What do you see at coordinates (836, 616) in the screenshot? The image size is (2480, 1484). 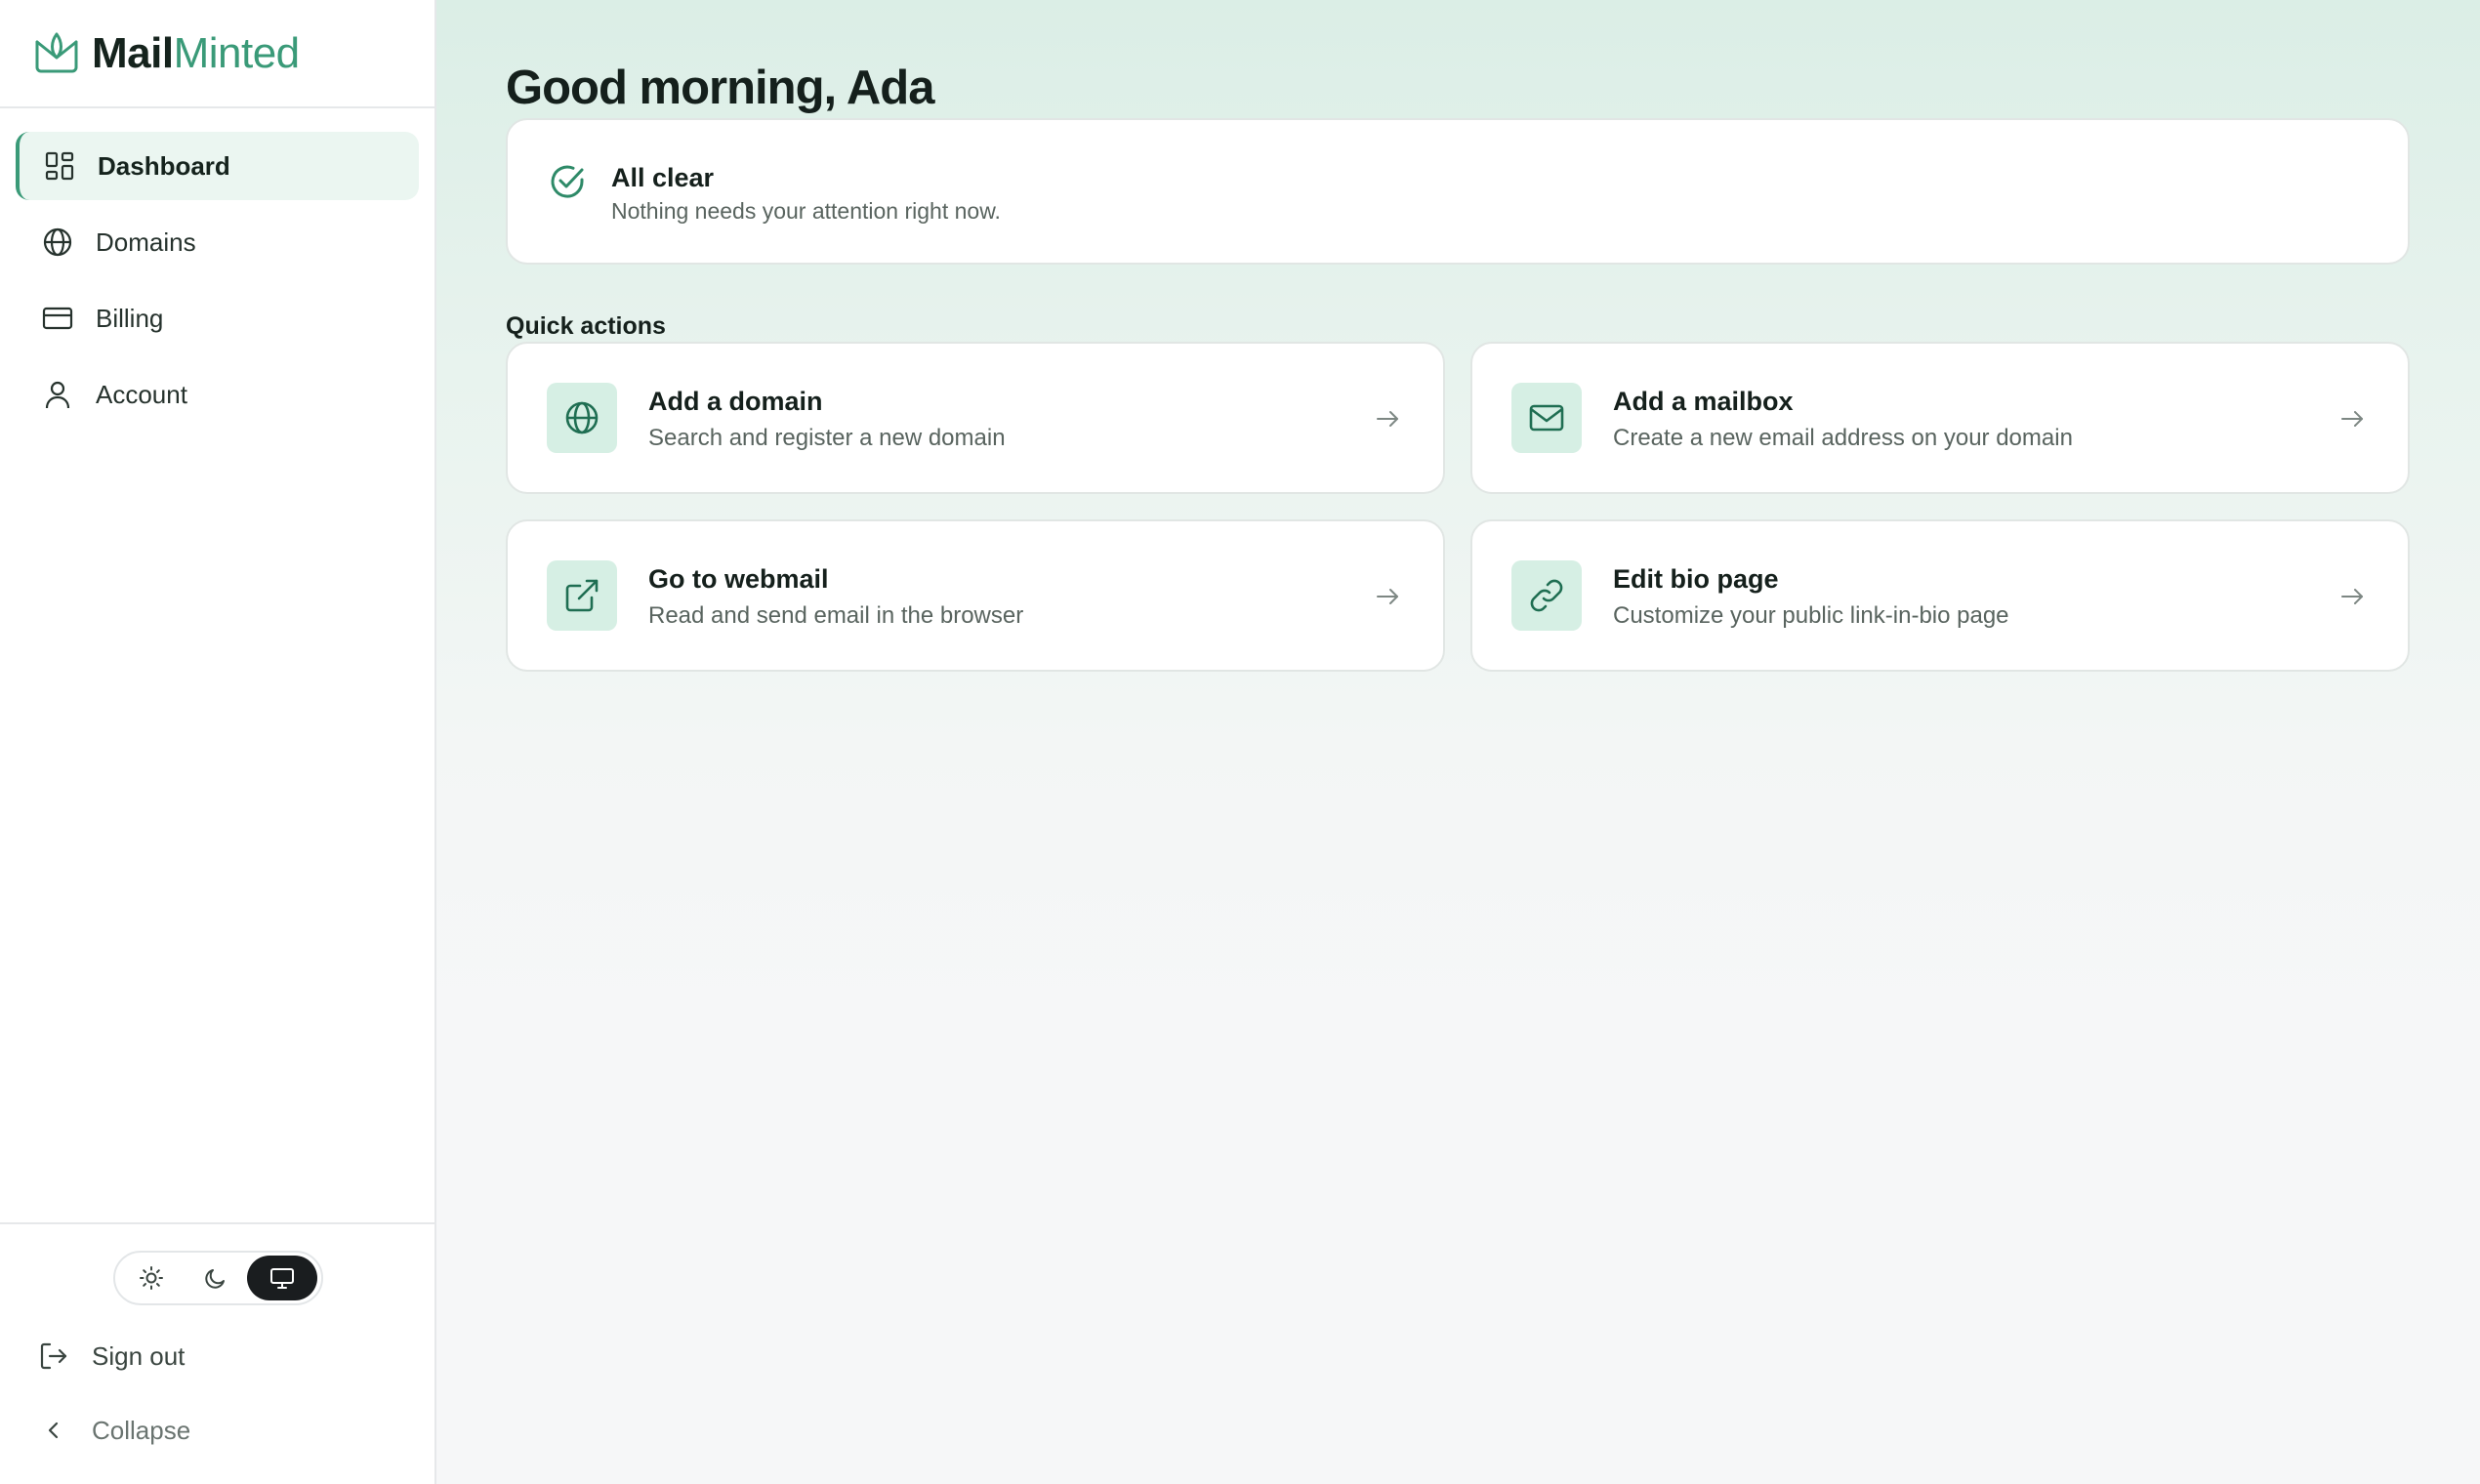 I see `quick-action-subtitle: Read and send email in the browser` at bounding box center [836, 616].